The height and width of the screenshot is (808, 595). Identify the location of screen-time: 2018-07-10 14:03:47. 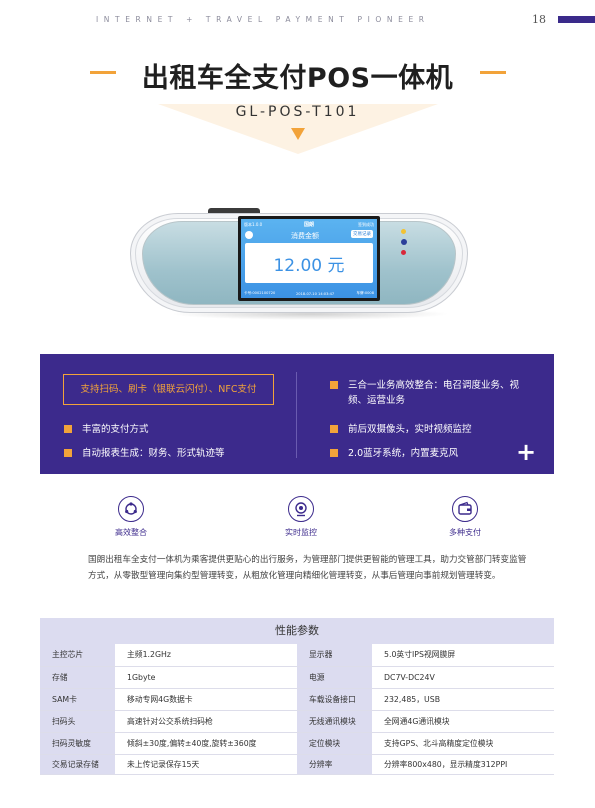
(315, 294).